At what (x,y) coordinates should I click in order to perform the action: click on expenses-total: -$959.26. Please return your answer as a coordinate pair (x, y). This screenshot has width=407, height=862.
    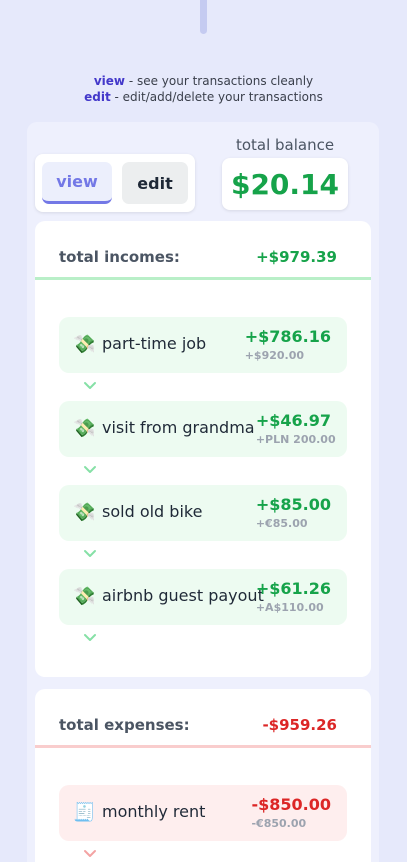
    Looking at the image, I should click on (299, 725).